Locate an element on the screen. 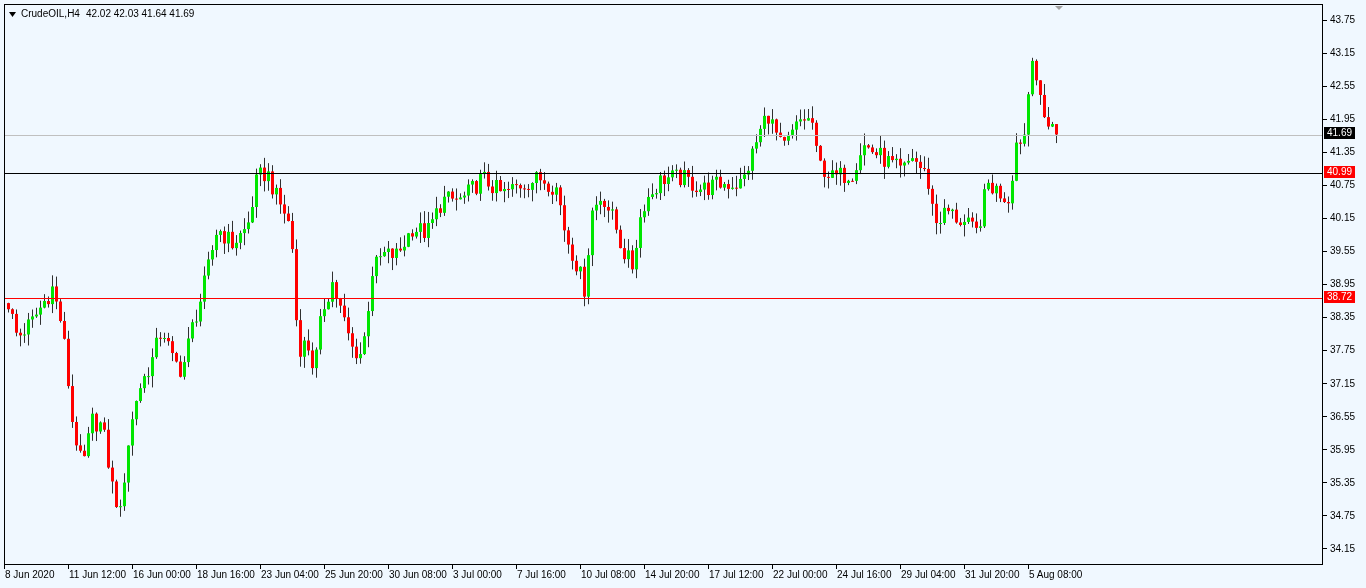 Image resolution: width=1366 pixels, height=588 pixels. time-label: 5 Aug 08:00 is located at coordinates (1056, 575).